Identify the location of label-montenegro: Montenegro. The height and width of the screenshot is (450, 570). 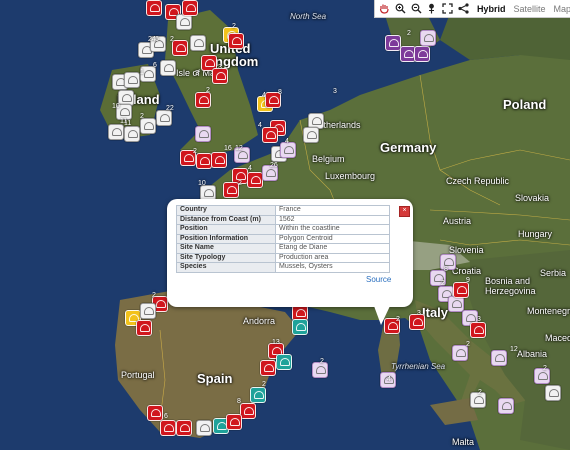
(548, 311).